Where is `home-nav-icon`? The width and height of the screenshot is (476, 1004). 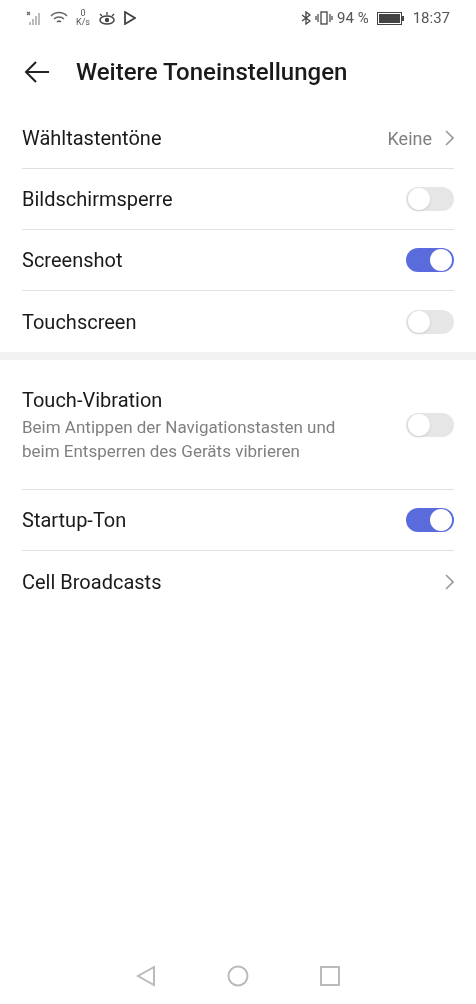
home-nav-icon is located at coordinates (238, 976).